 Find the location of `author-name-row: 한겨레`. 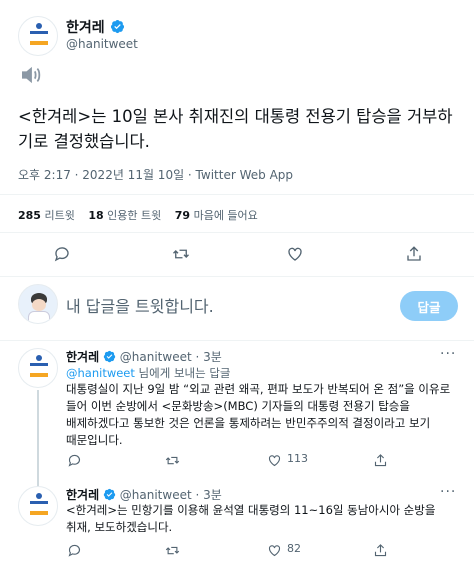

author-name-row: 한겨레 is located at coordinates (95, 27).